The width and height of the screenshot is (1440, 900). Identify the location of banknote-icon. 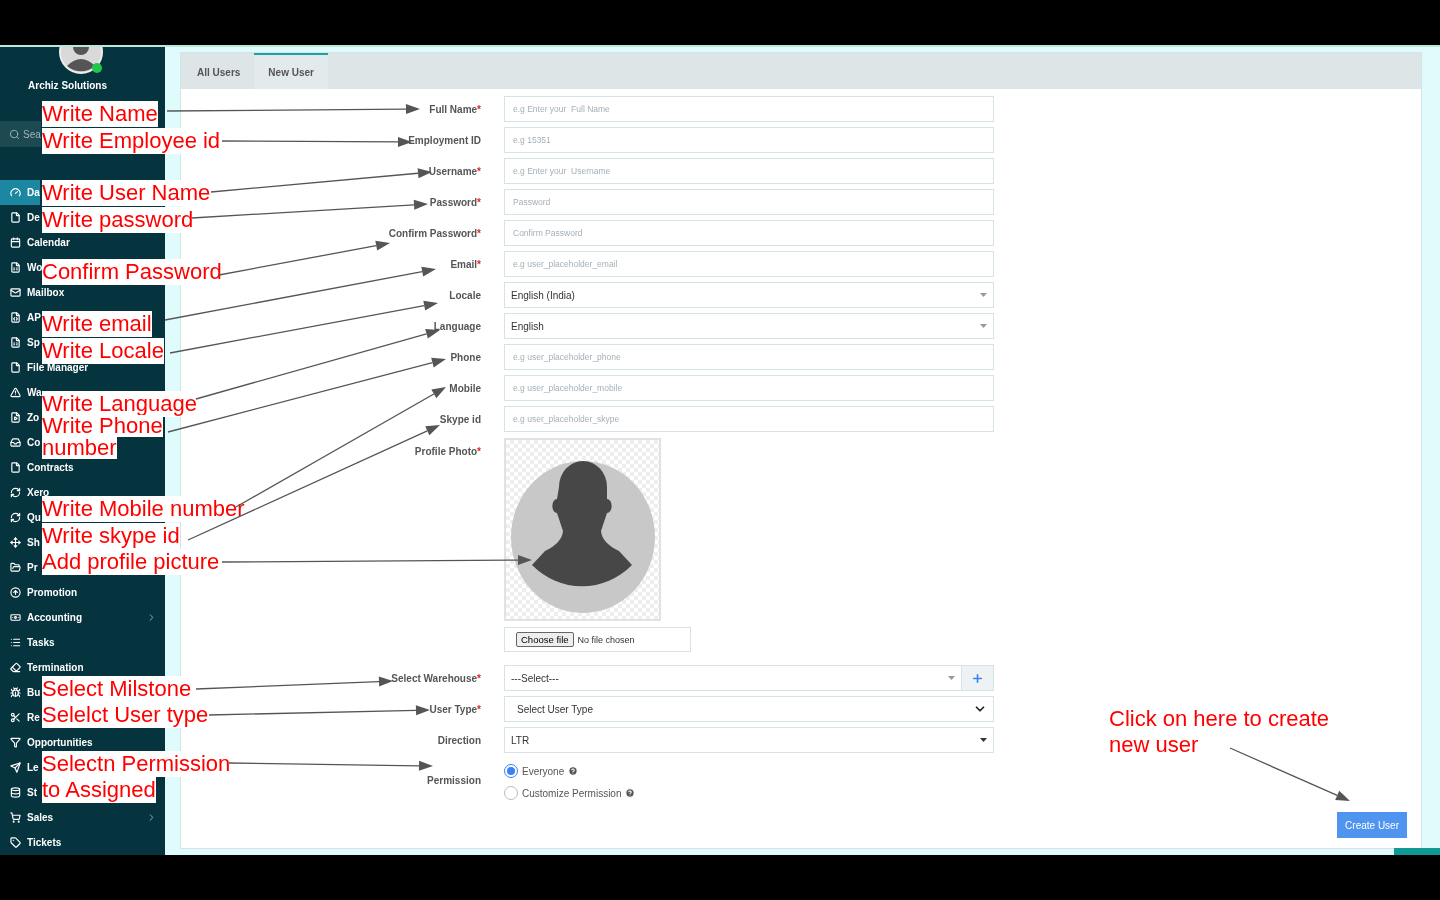
(15, 617).